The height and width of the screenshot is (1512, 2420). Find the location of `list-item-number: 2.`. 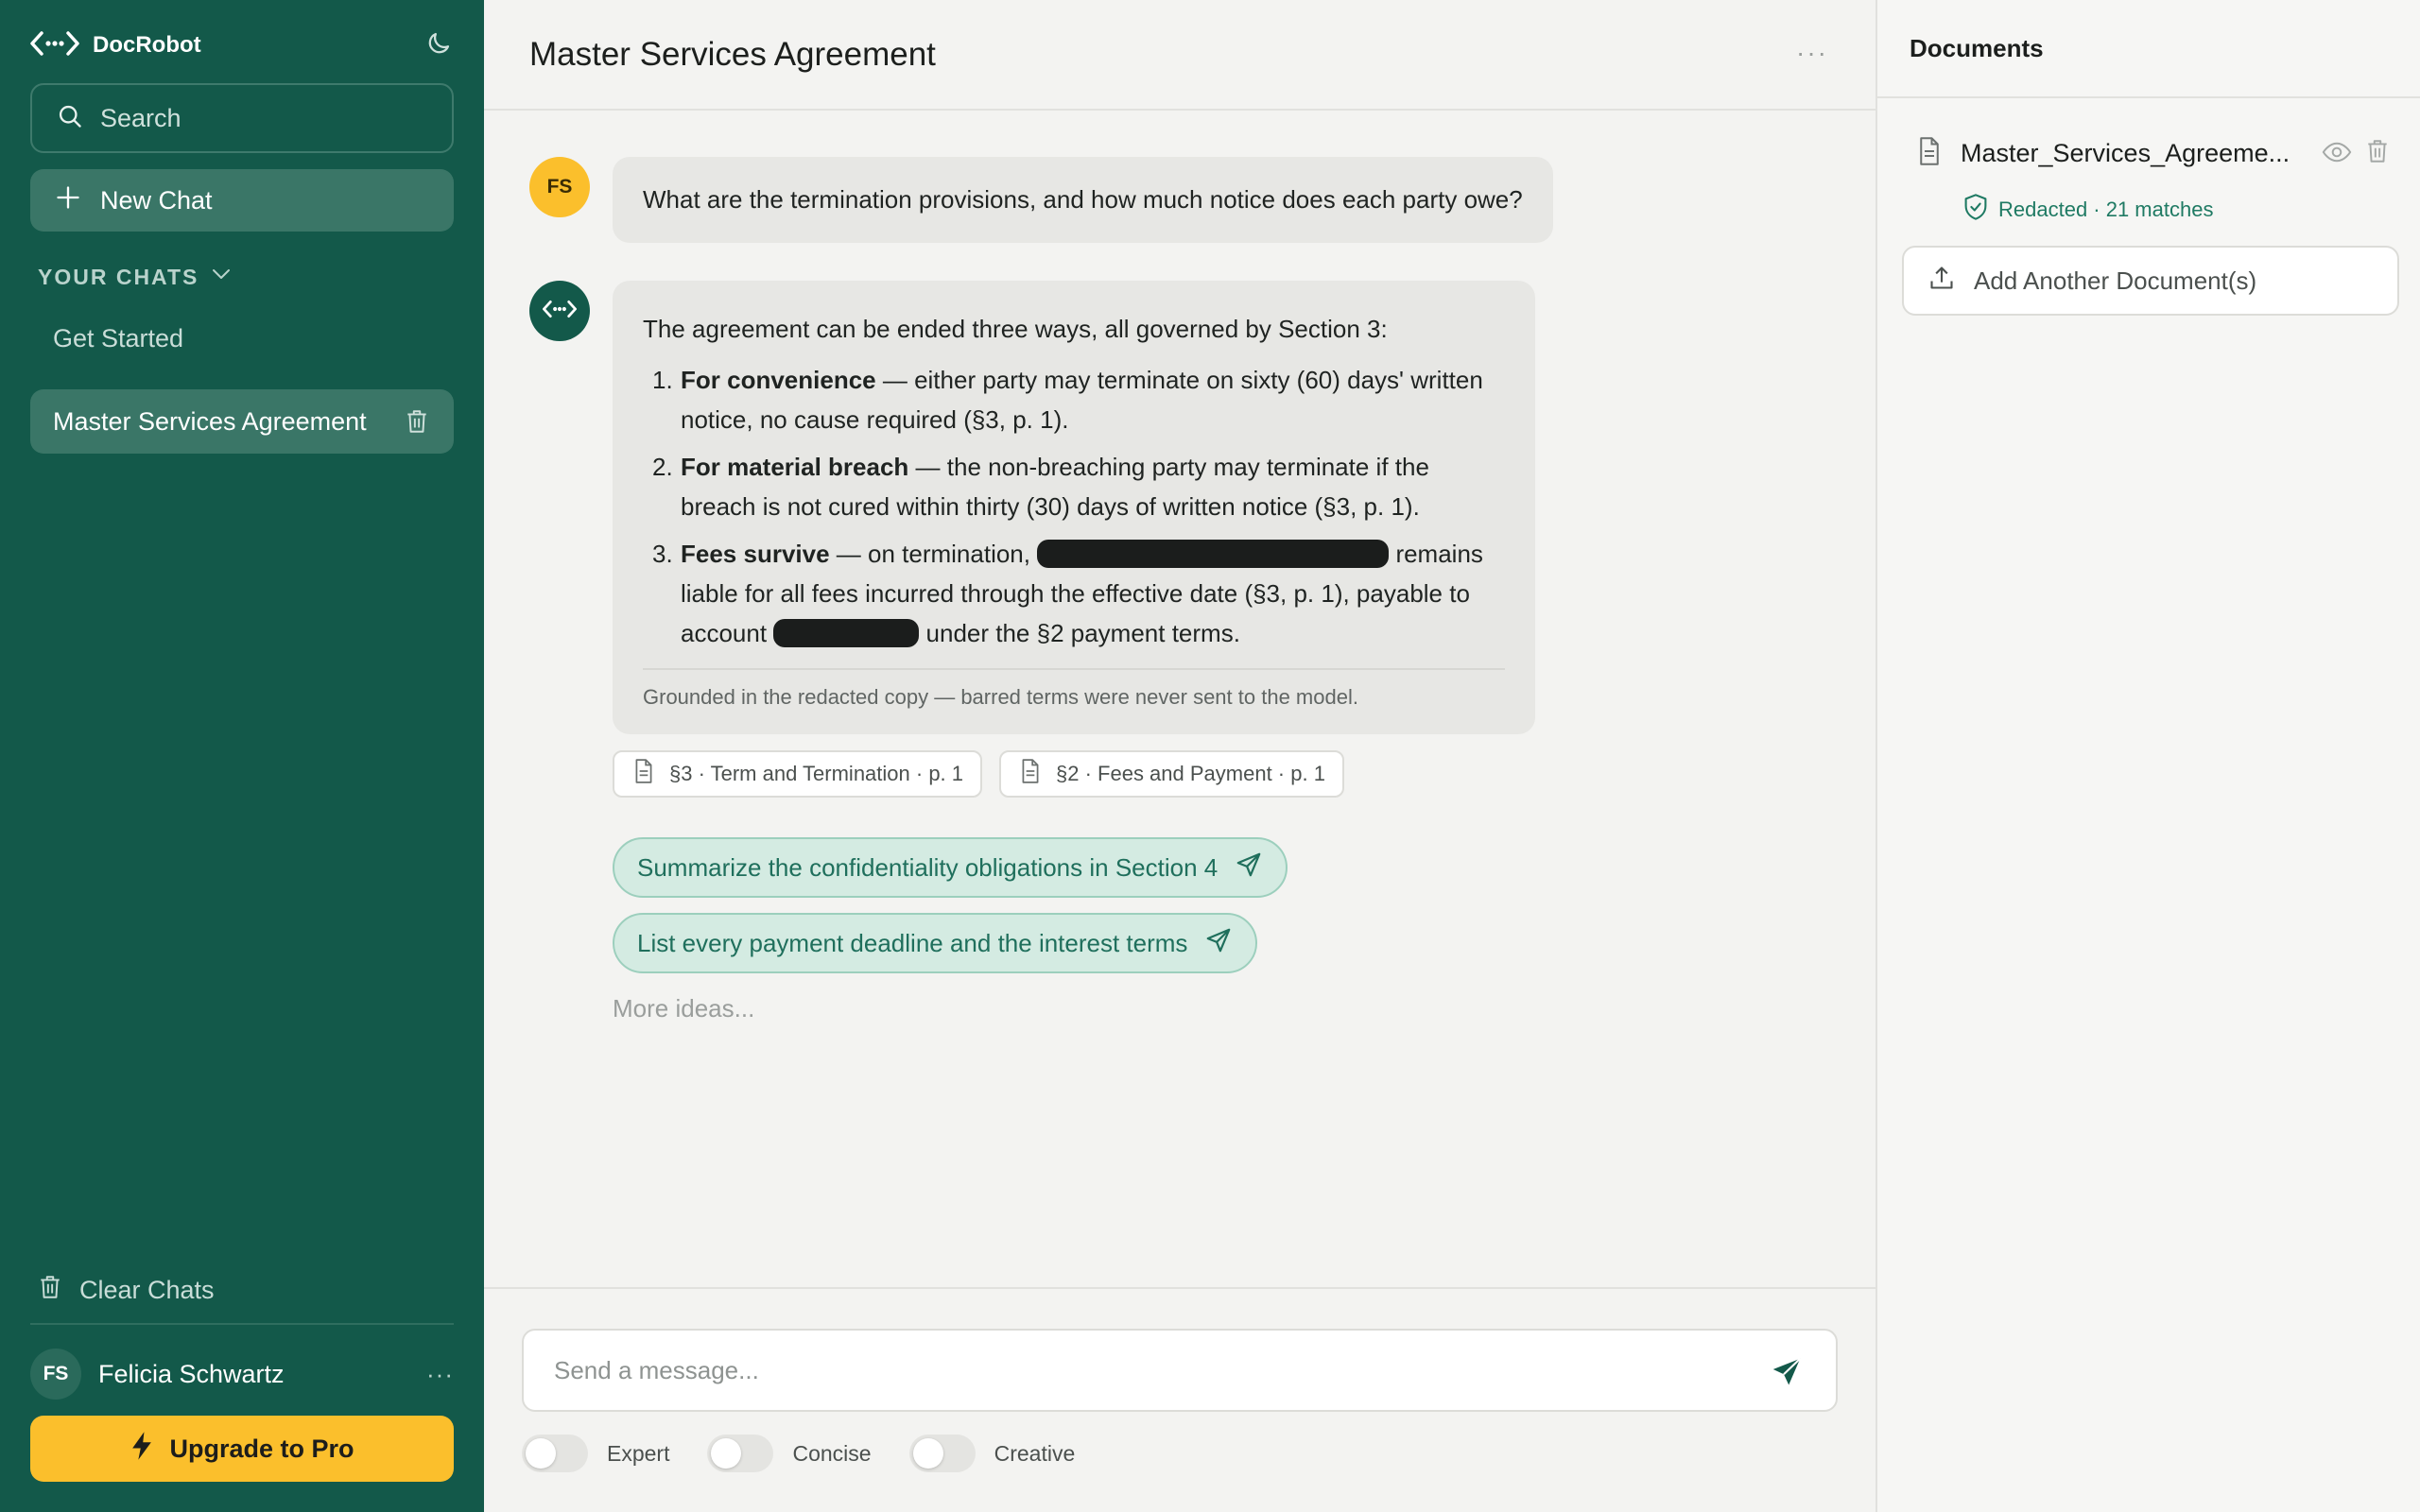

list-item-number: 2. is located at coordinates (662, 467).